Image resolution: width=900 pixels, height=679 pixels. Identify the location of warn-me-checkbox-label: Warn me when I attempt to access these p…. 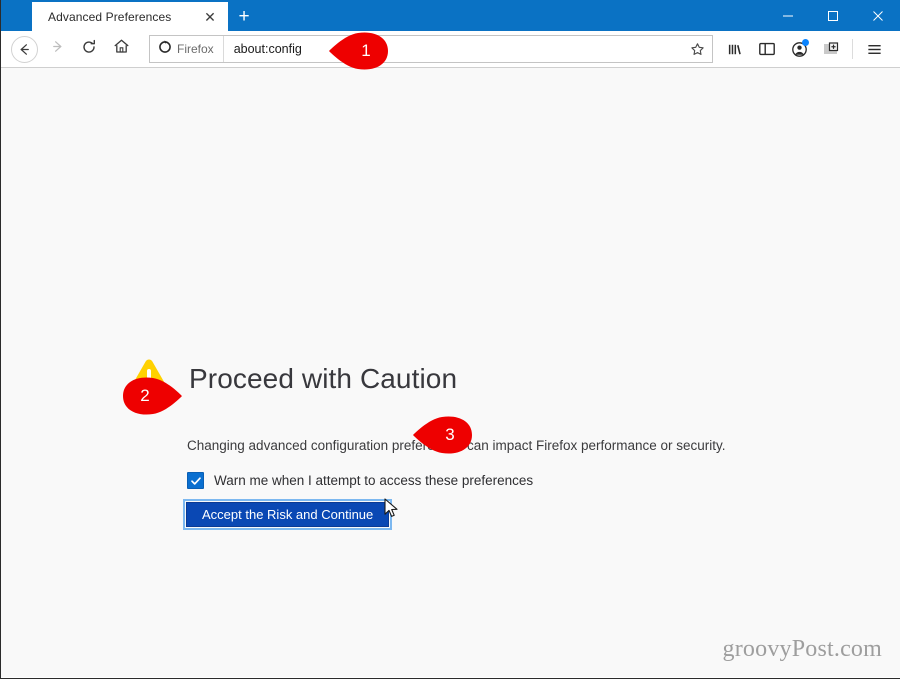
(374, 481).